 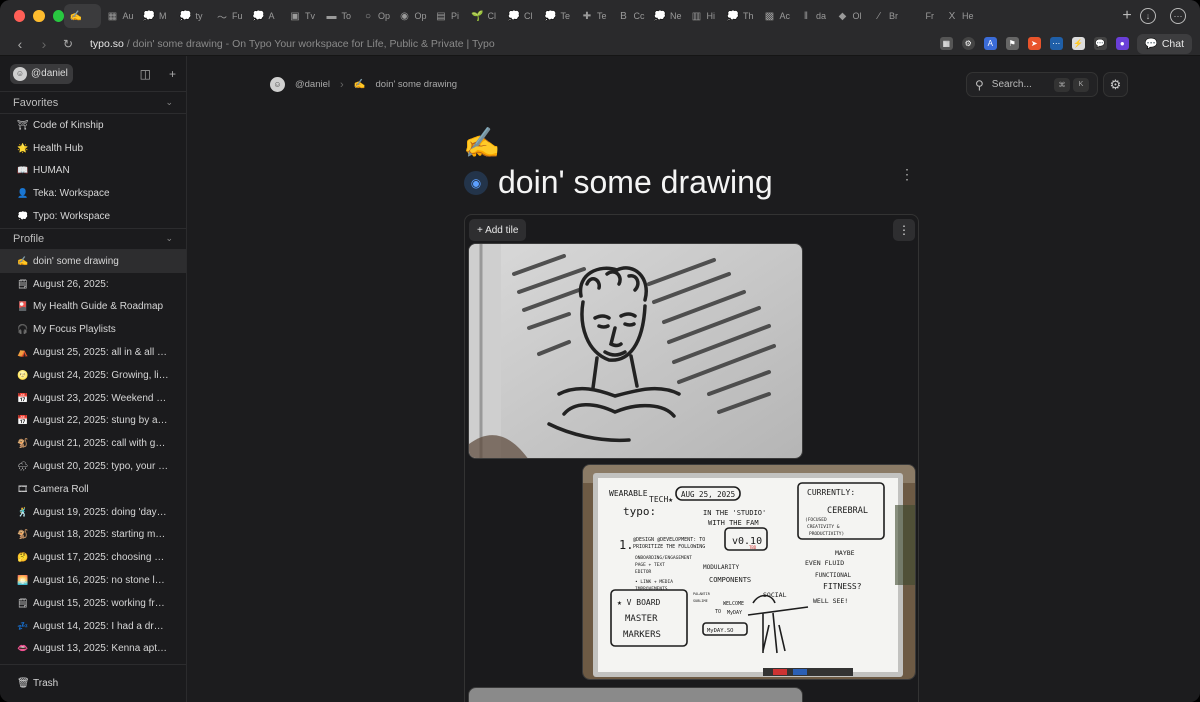 I want to click on eye-icon: ◉, so click(x=476, y=182).